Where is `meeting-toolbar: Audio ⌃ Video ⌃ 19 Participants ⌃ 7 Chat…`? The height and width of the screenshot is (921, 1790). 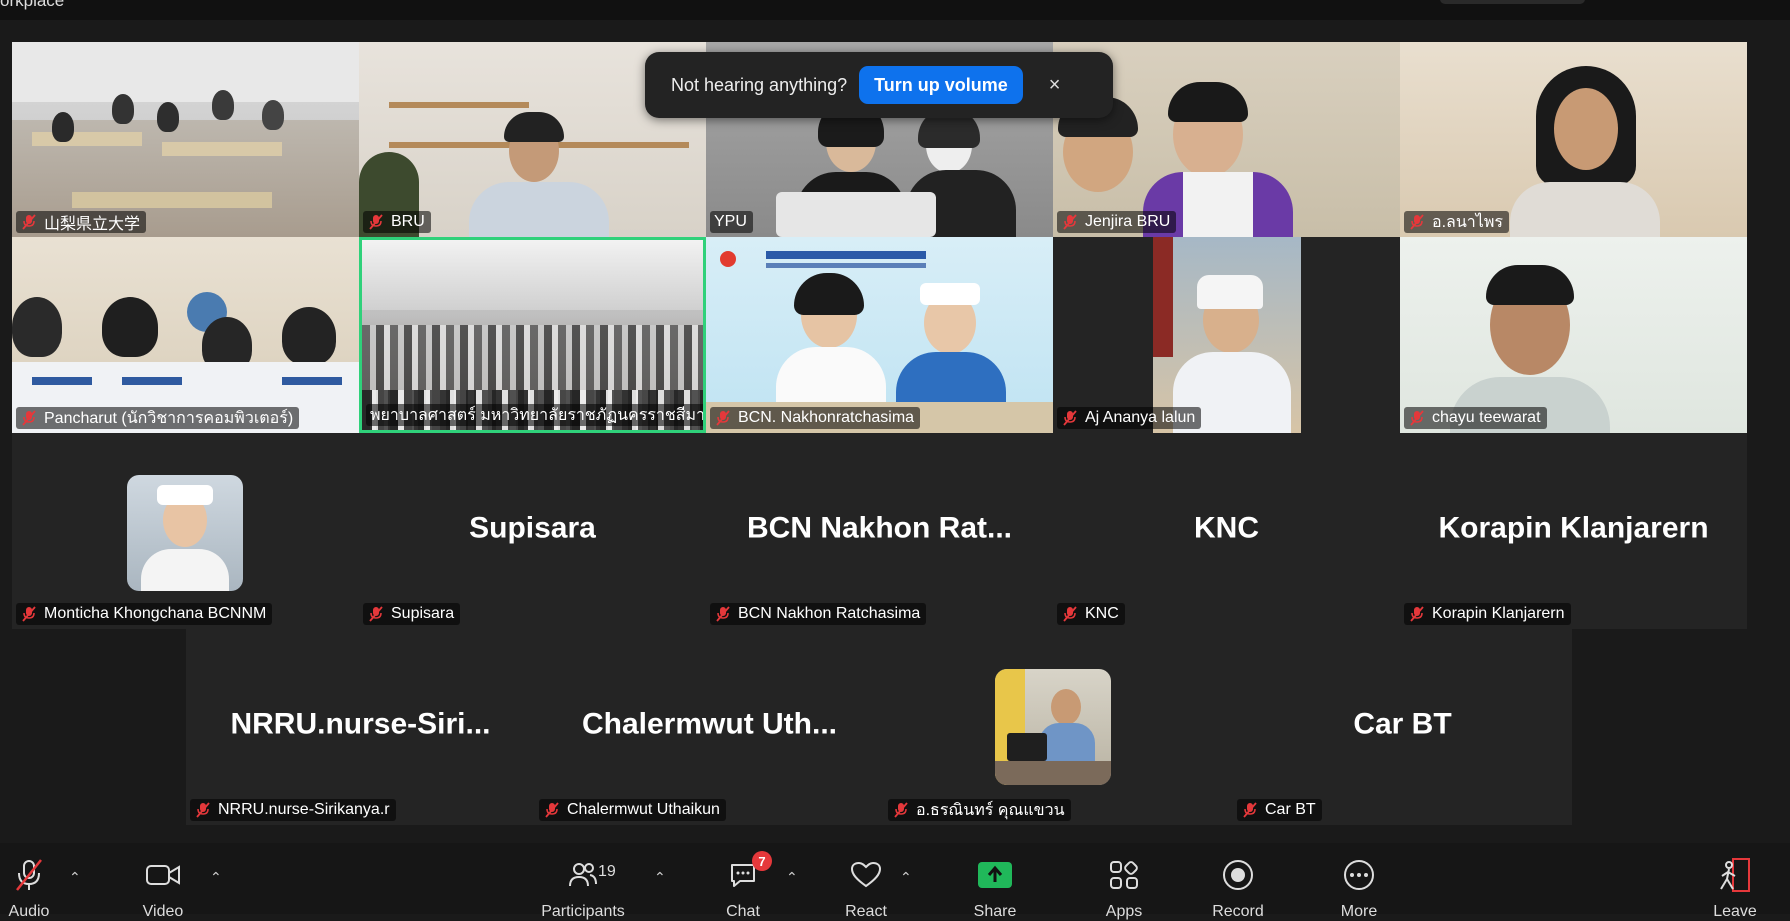 meeting-toolbar: Audio ⌃ Video ⌃ 19 Participants ⌃ 7 Chat… is located at coordinates (895, 881).